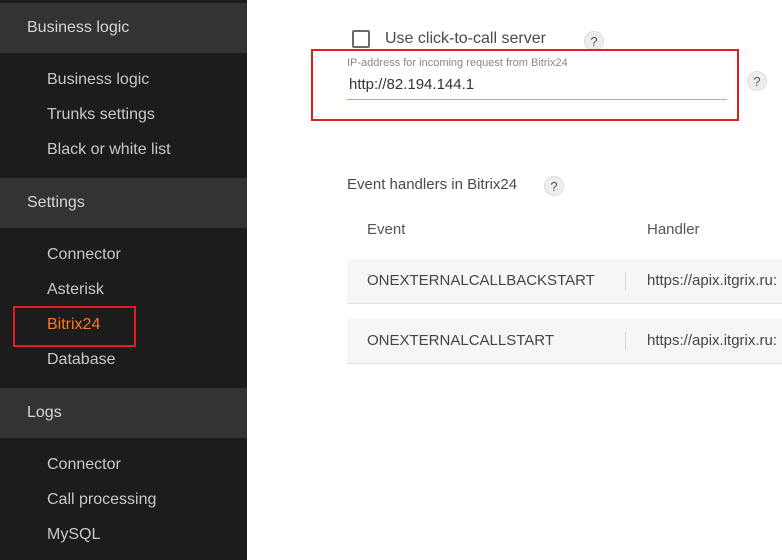 The image size is (782, 560). Describe the element at coordinates (481, 280) in the screenshot. I see `event-cell: ONEXTERNALCALLBACKSTART` at that location.